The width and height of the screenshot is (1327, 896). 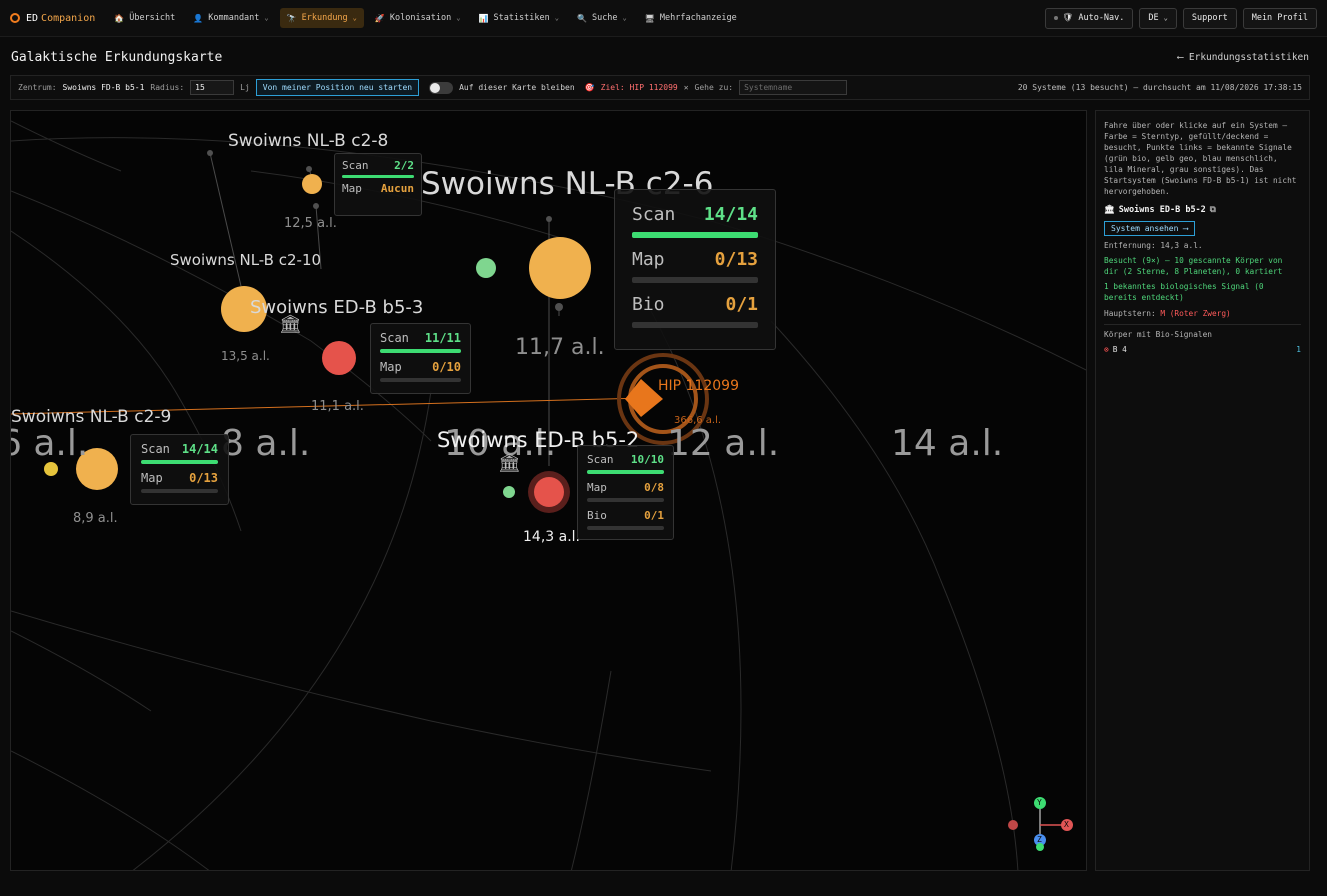 What do you see at coordinates (589, 87) in the screenshot?
I see `target-icon: 🎯` at bounding box center [589, 87].